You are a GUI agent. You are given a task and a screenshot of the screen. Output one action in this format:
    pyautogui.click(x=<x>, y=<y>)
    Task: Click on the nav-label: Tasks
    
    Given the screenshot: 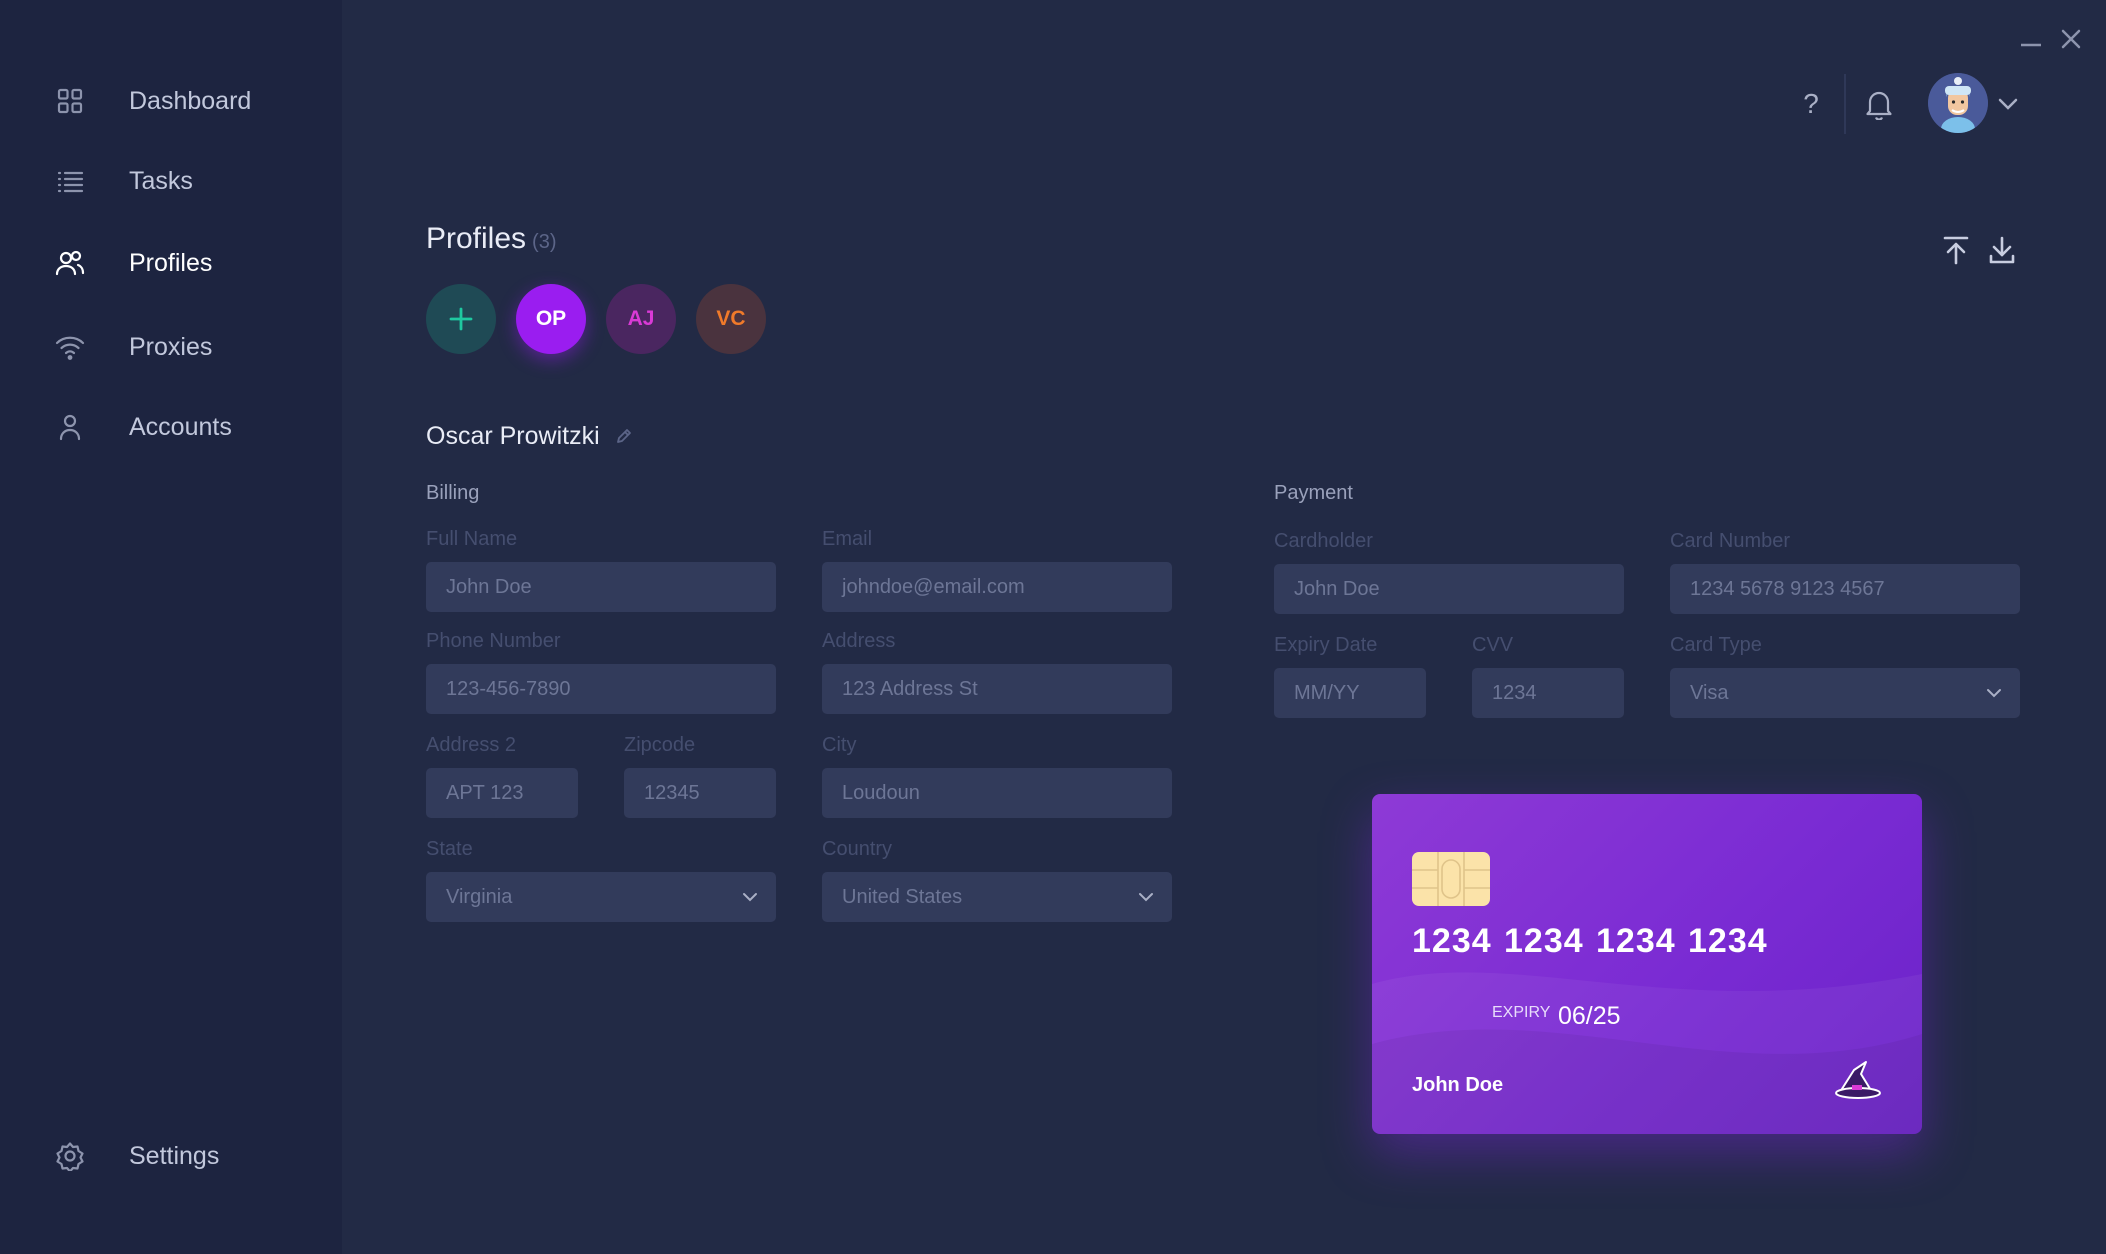 What is the action you would take?
    pyautogui.click(x=161, y=180)
    